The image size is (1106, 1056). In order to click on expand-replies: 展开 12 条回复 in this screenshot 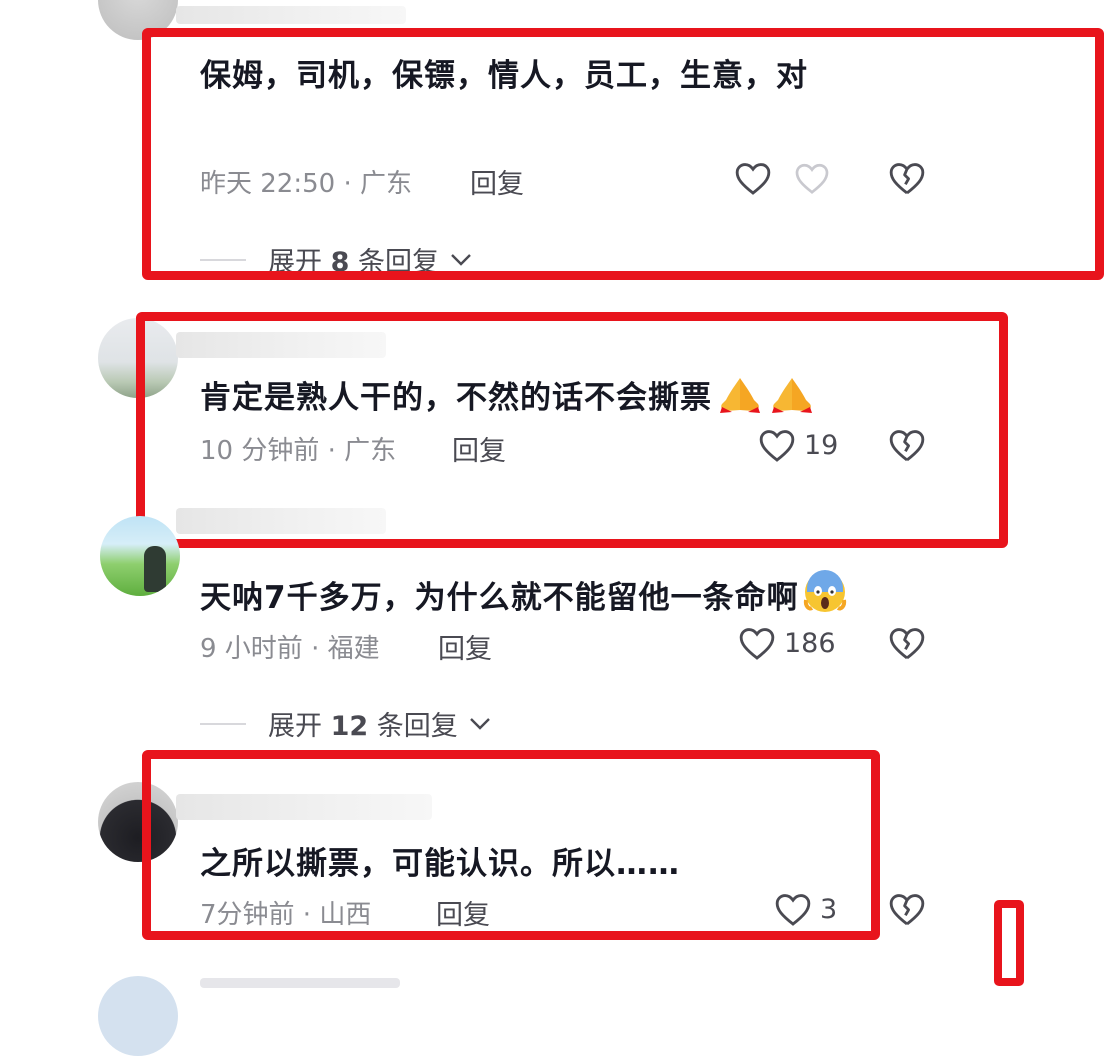, I will do `click(346, 723)`.